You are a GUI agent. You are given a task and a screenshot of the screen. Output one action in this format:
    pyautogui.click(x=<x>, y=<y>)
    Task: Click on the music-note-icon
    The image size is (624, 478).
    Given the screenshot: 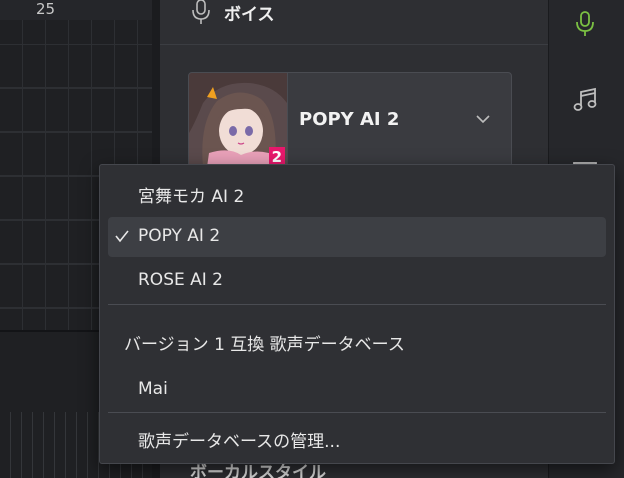 What is the action you would take?
    pyautogui.click(x=585, y=100)
    